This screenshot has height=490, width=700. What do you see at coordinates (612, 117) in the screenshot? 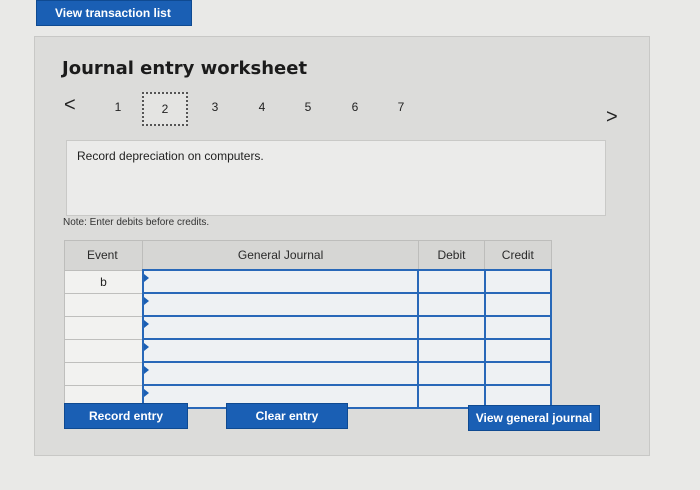
I see `next-arrow-icon: >` at bounding box center [612, 117].